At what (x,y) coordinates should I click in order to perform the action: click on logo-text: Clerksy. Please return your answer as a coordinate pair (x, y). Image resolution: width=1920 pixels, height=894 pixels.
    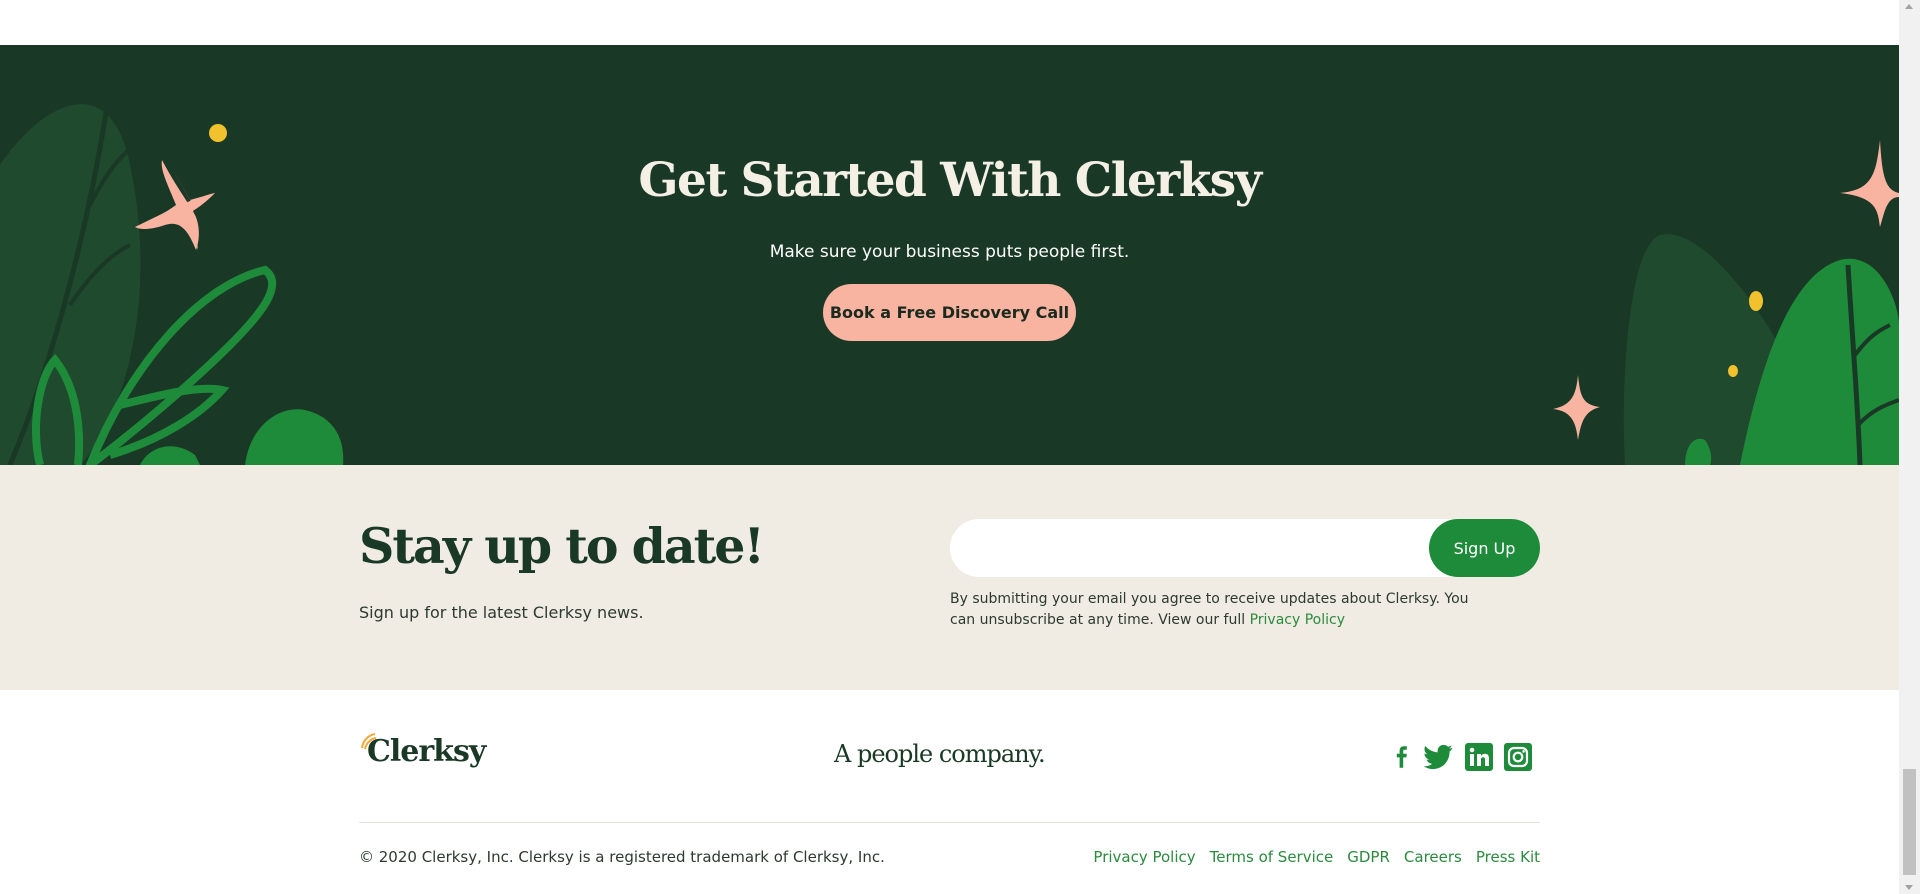
    Looking at the image, I should click on (426, 751).